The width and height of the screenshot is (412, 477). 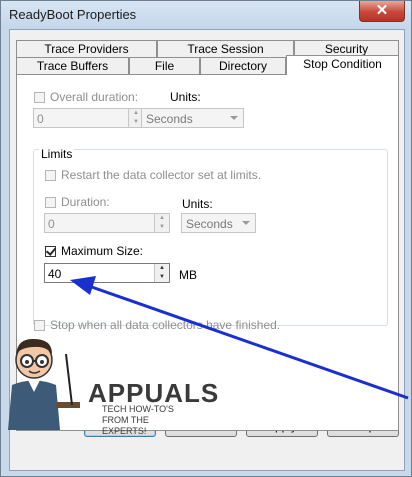 I want to click on tab-stop-condition: Stop Condition, so click(x=342, y=65).